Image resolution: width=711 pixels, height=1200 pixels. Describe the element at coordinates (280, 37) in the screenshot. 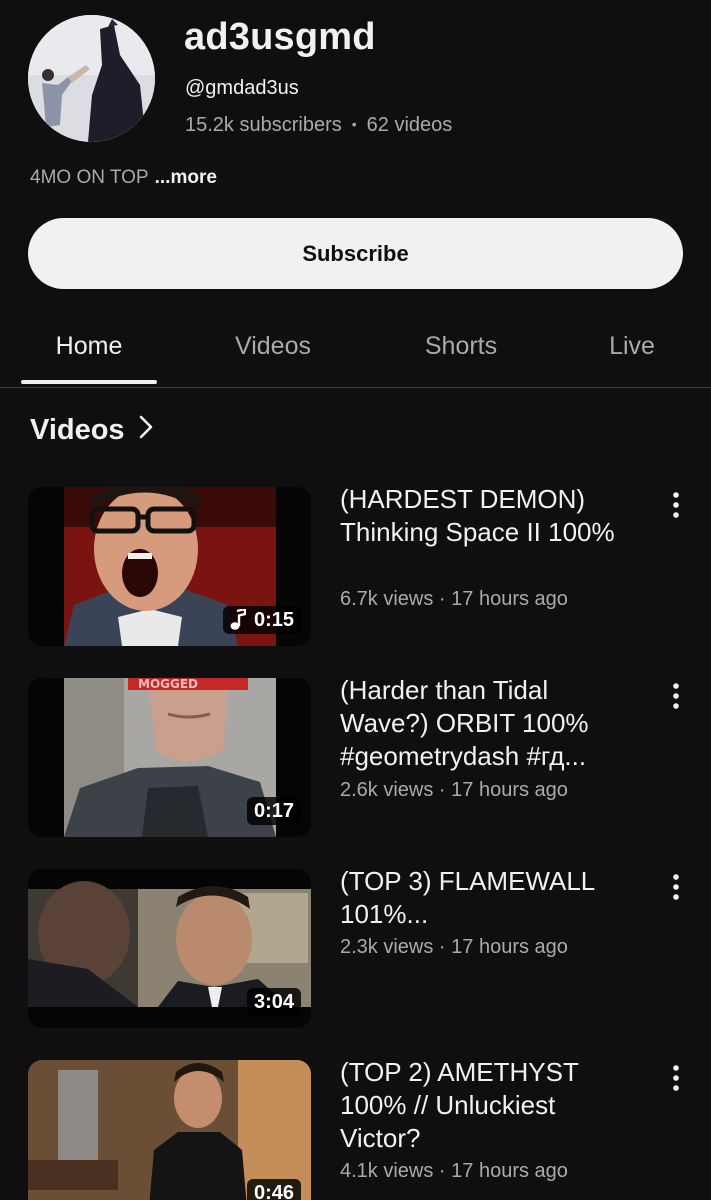

I see `channel-name: ad3usgmd` at that location.